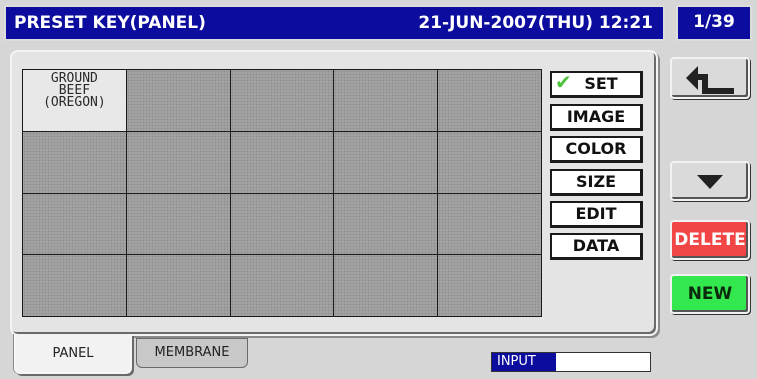 This screenshot has height=379, width=757. I want to click on tab-membrane: MEMBRANE, so click(192, 353).